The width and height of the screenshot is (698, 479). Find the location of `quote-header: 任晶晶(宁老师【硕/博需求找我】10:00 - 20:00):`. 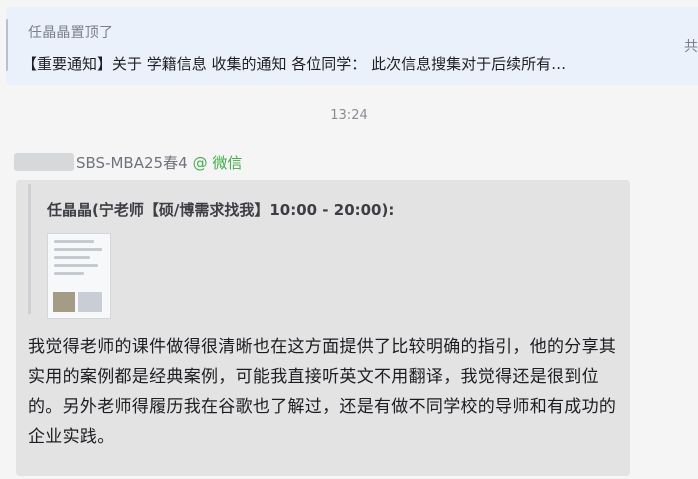

quote-header: 任晶晶(宁老师【硕/博需求找我】10:00 - 20:00): is located at coordinates (221, 210).